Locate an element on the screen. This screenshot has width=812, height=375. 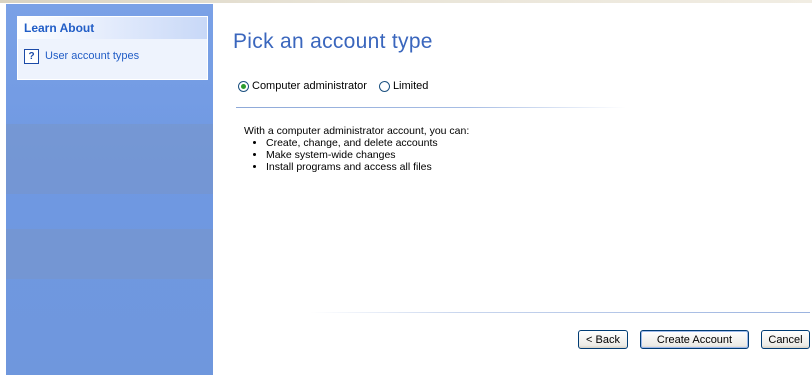
radio-label: Computer administrator is located at coordinates (309, 86).